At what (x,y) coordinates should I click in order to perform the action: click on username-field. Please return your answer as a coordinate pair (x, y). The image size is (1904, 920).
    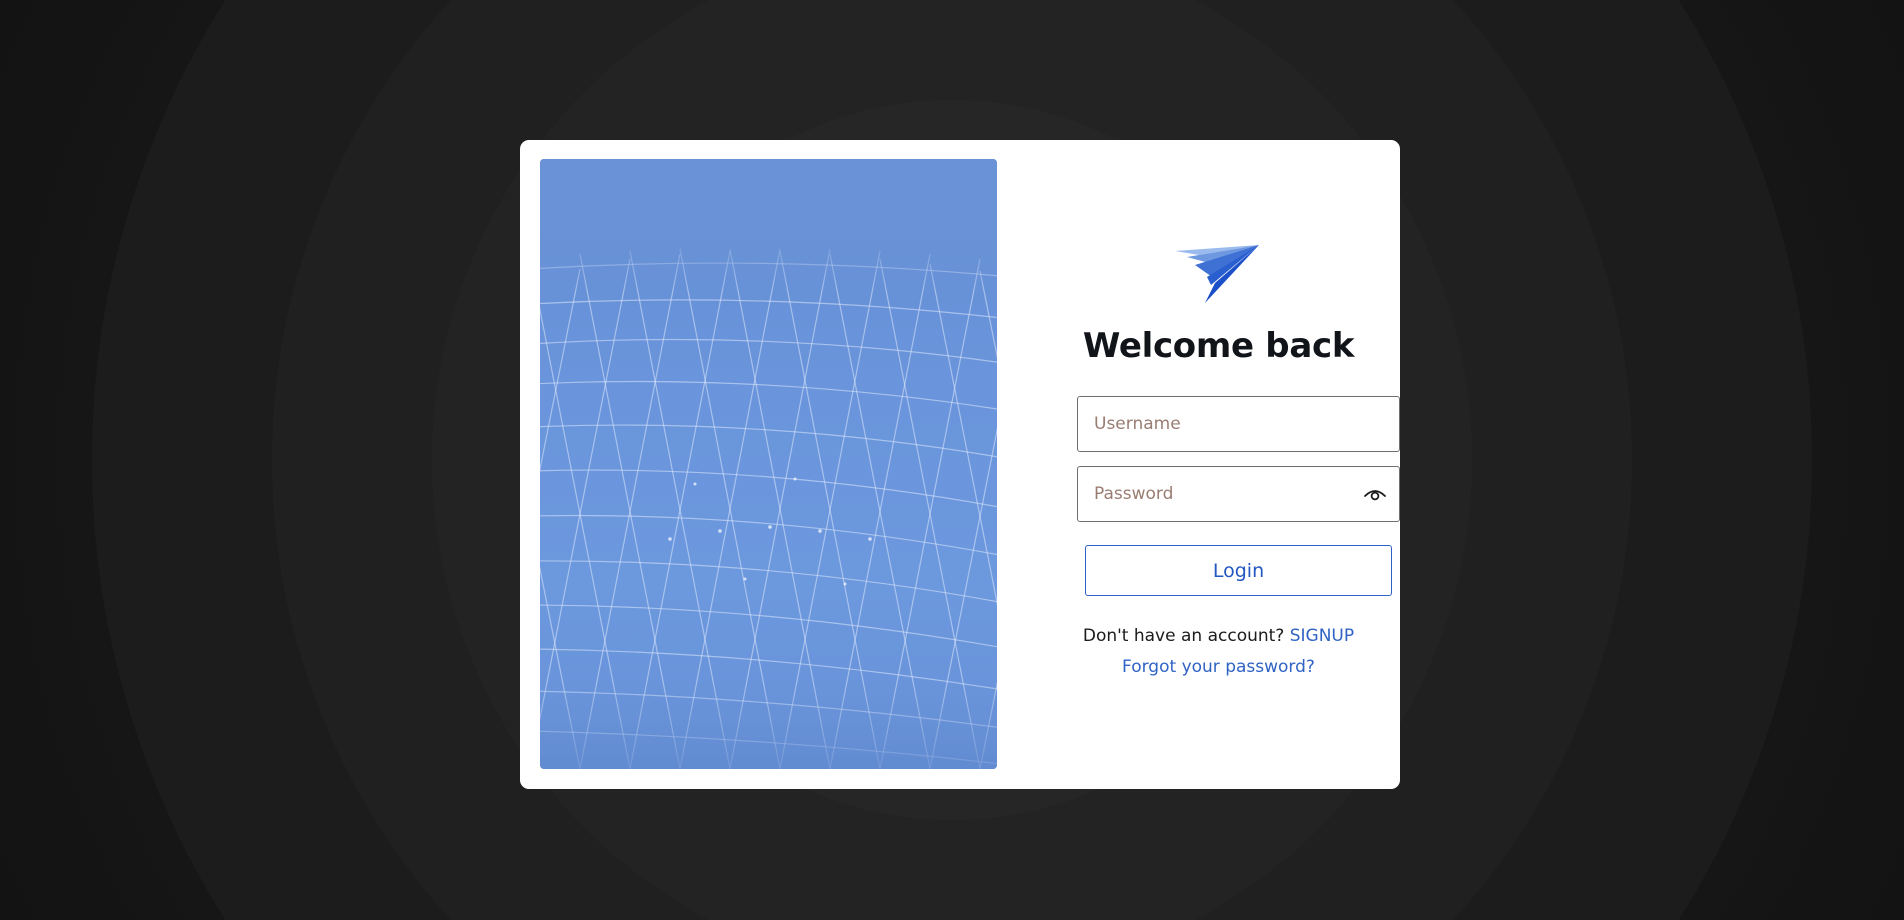
    Looking at the image, I should click on (1238, 424).